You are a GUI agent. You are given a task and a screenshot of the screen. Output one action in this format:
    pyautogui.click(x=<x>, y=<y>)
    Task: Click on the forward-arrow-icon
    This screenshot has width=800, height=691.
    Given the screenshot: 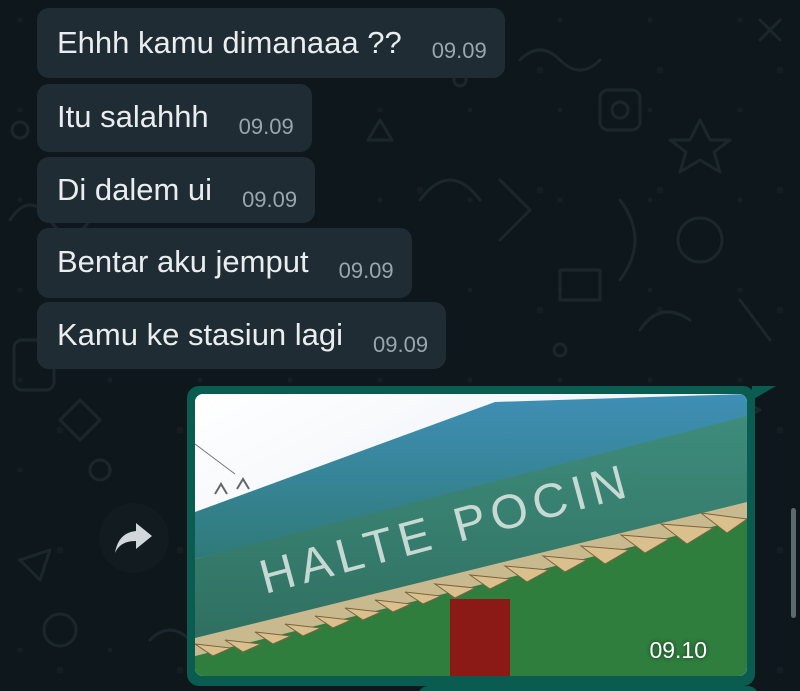 What is the action you would take?
    pyautogui.click(x=133, y=538)
    